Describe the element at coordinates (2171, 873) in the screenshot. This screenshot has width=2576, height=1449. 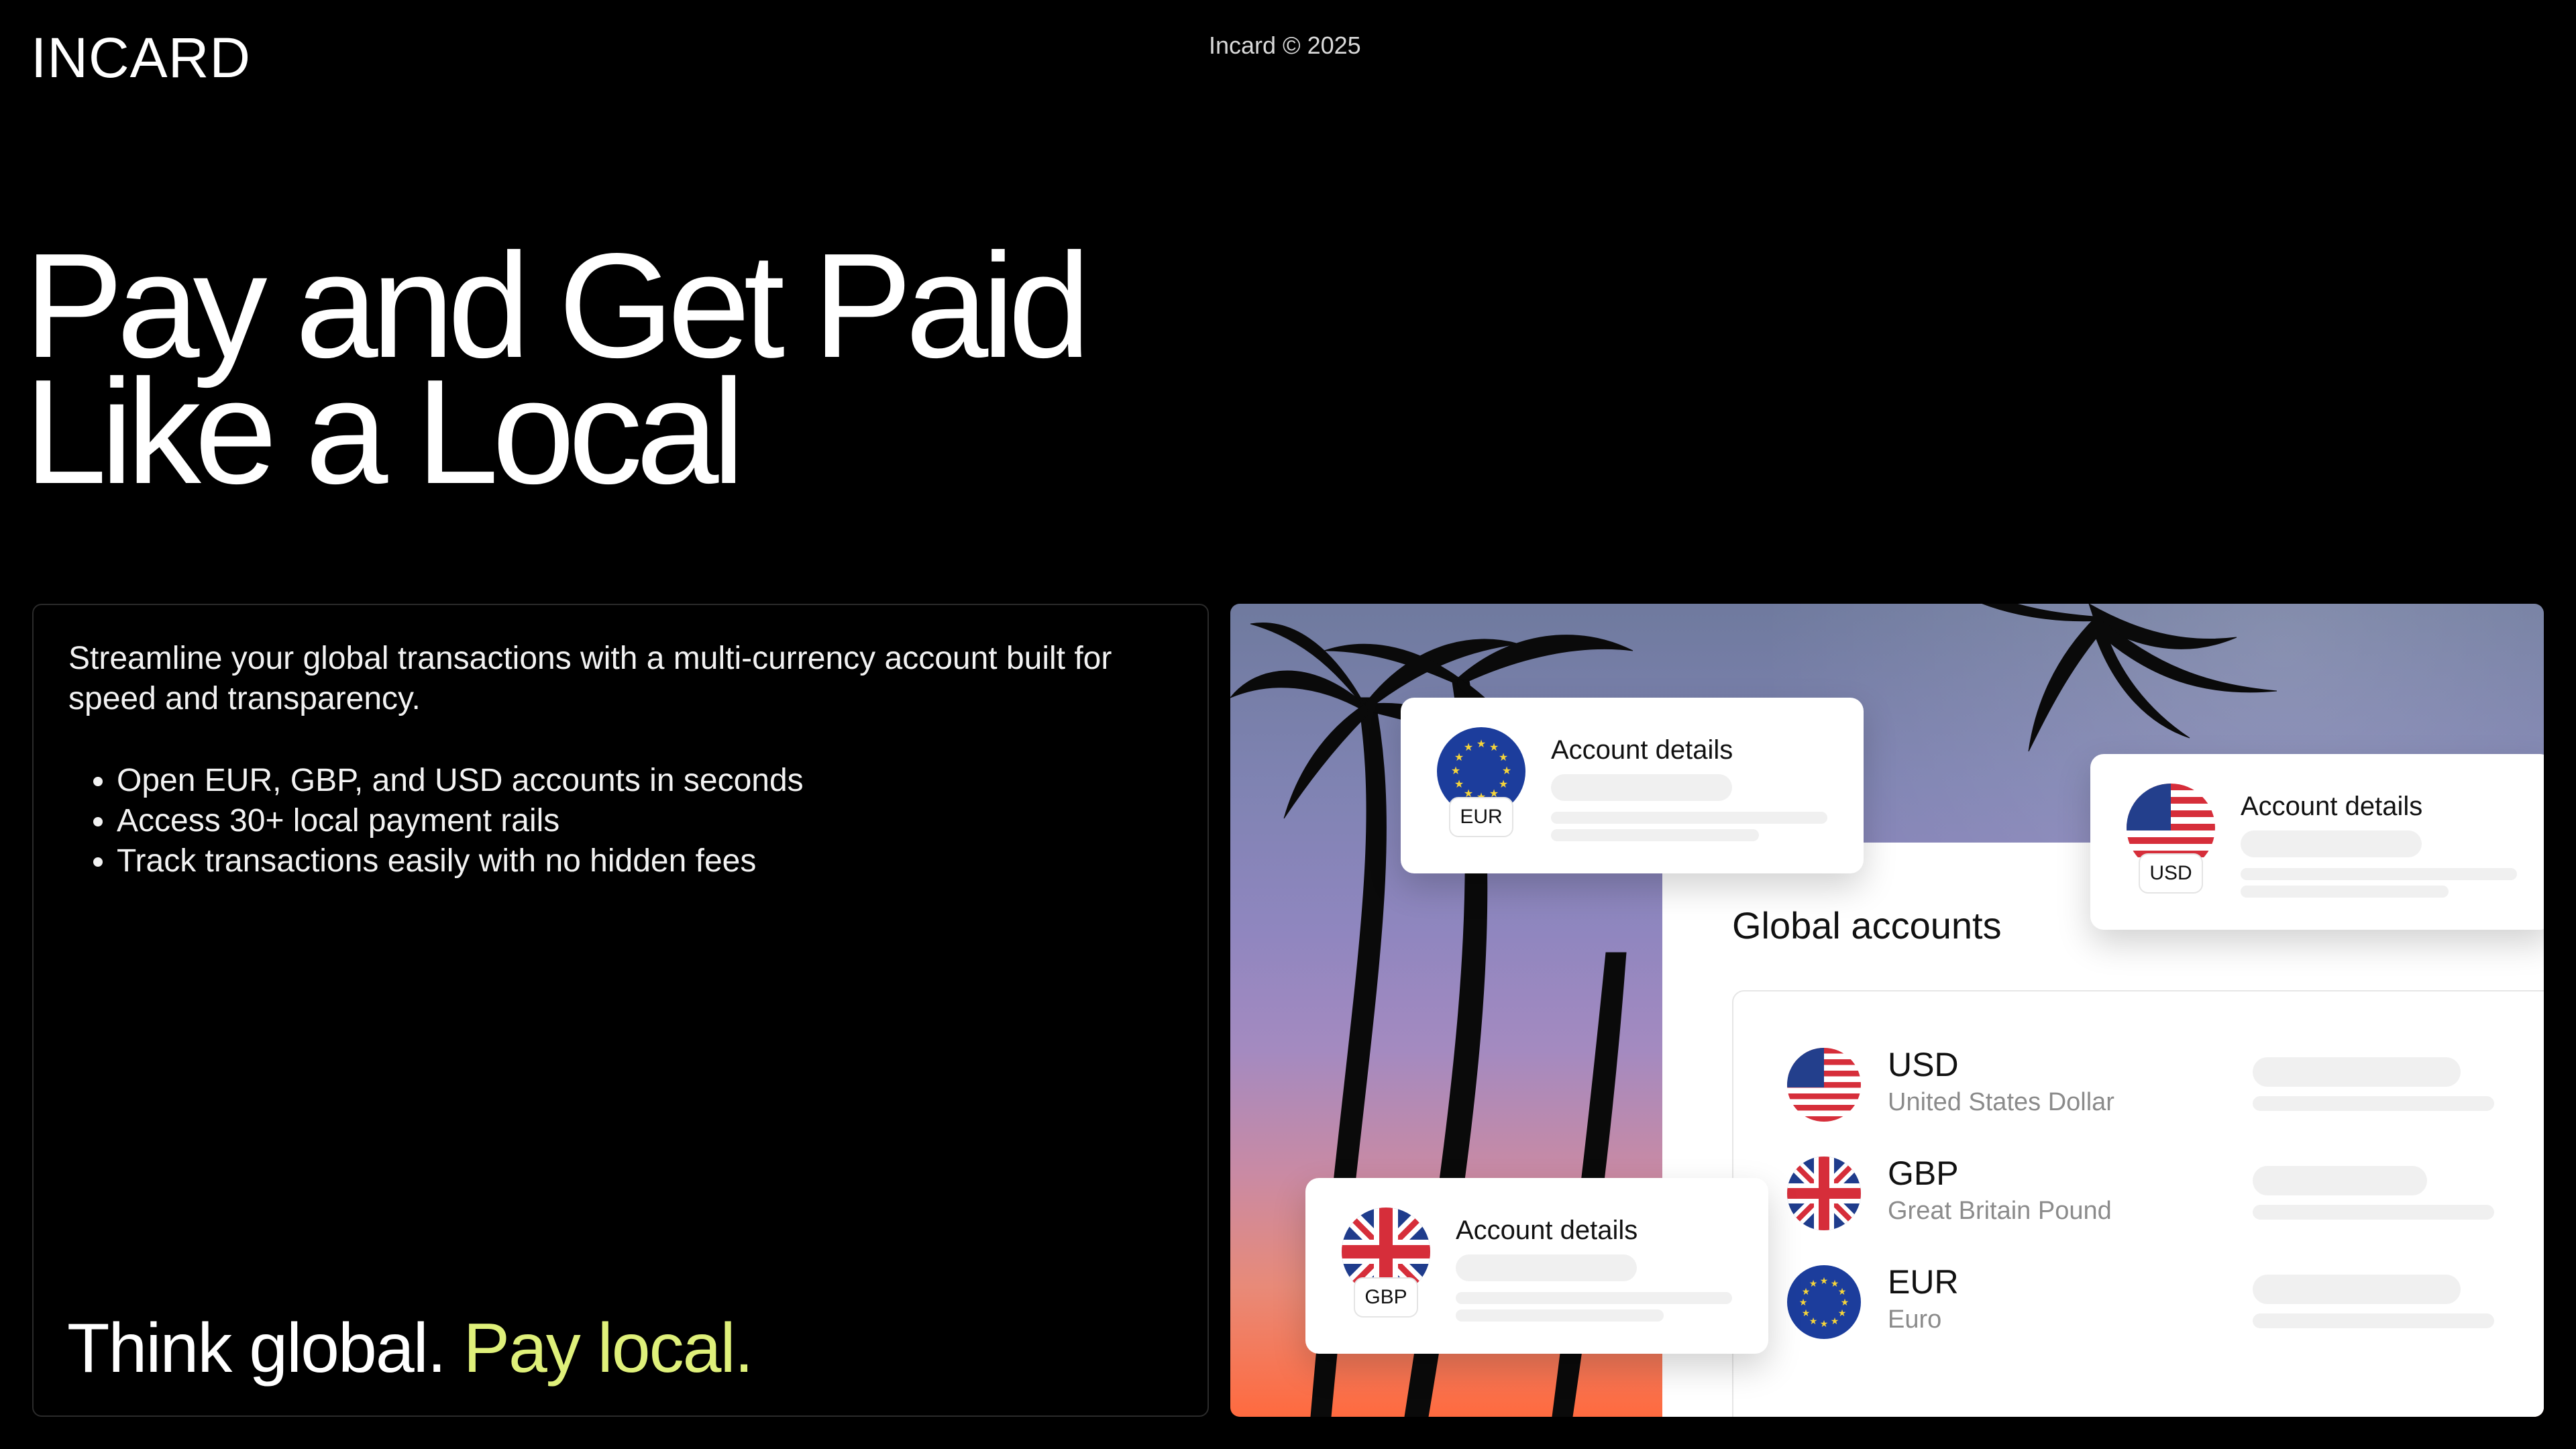
I see `currency-tag: USD` at that location.